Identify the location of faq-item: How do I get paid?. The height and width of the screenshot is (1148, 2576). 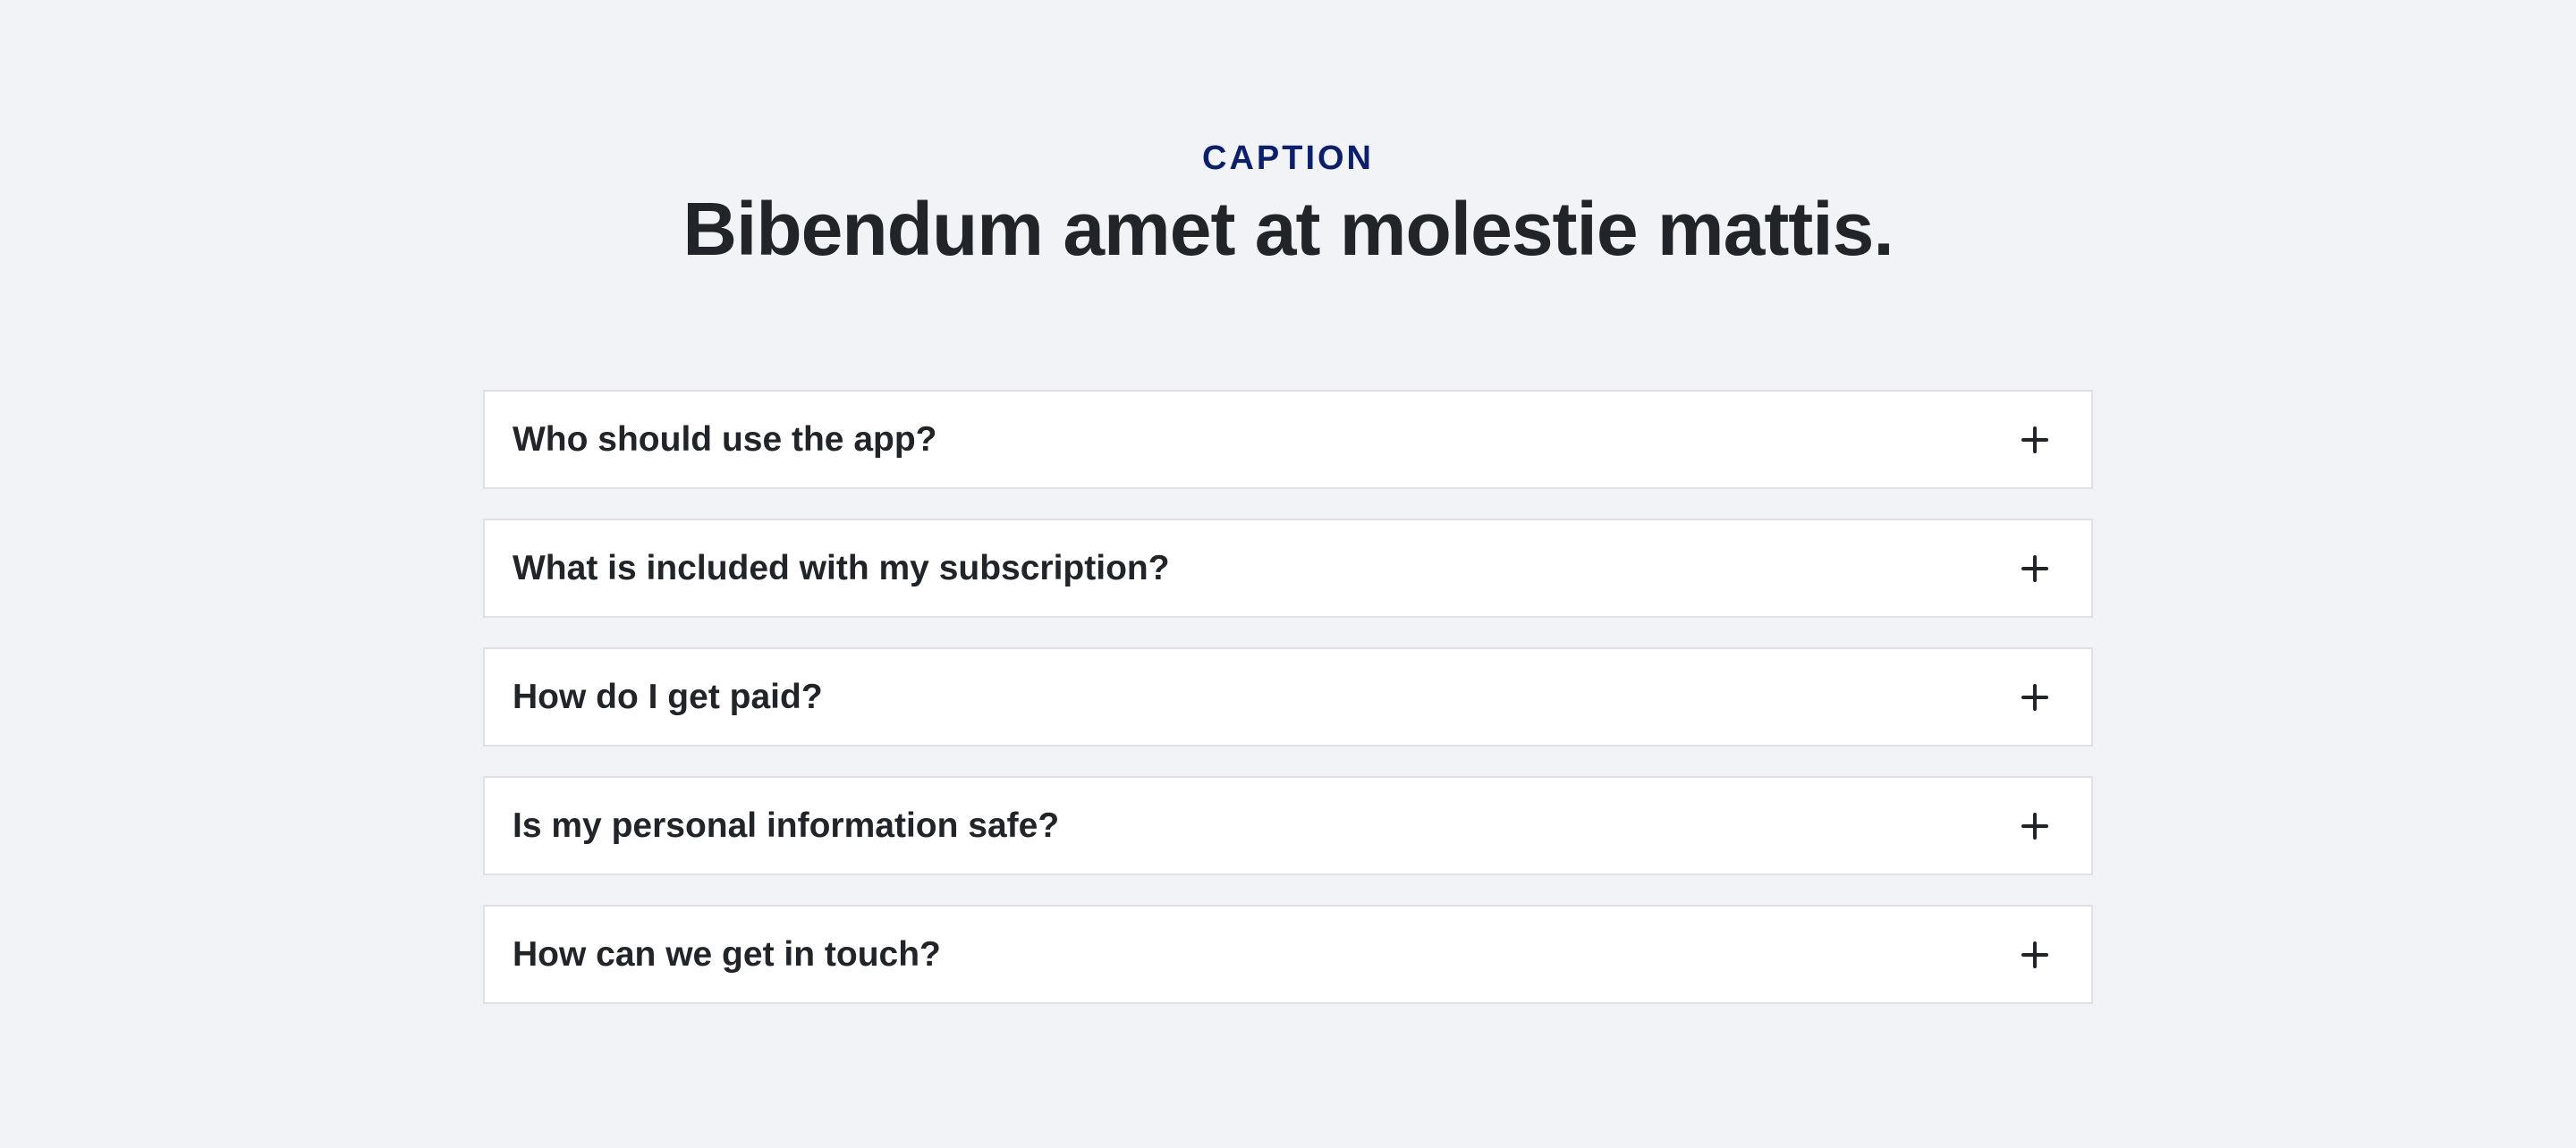
(1288, 697).